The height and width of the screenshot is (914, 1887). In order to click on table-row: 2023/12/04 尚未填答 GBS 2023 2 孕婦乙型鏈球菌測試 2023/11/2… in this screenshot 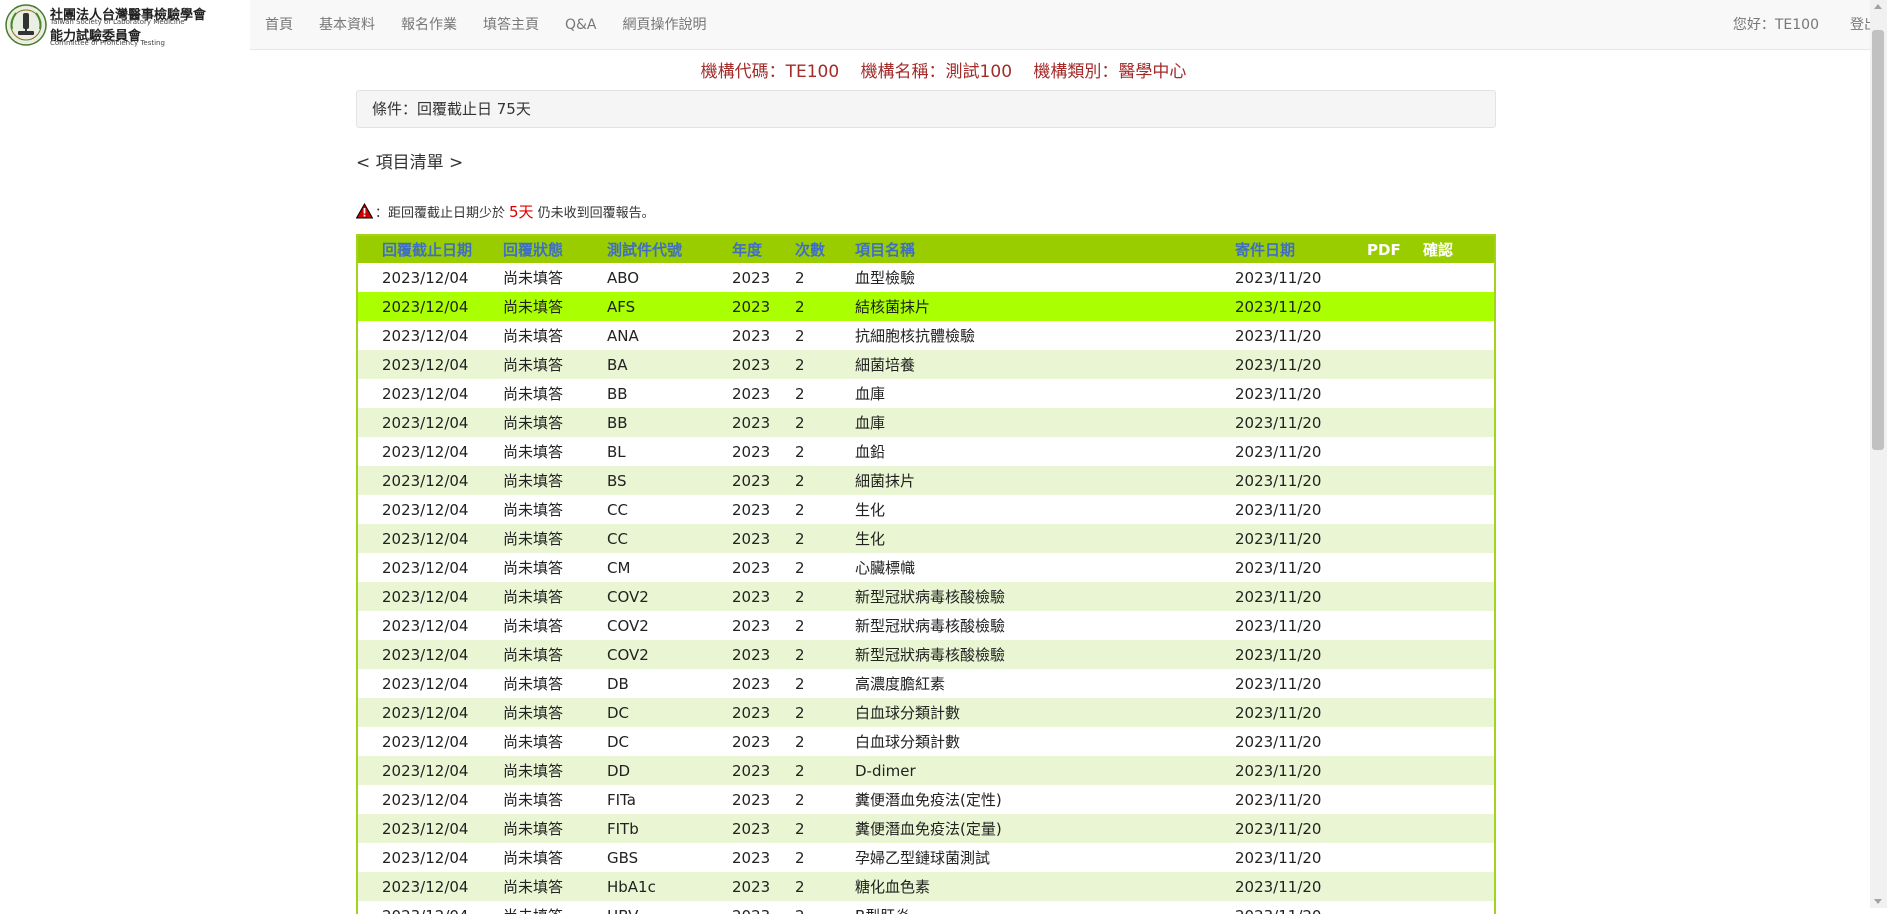, I will do `click(926, 857)`.